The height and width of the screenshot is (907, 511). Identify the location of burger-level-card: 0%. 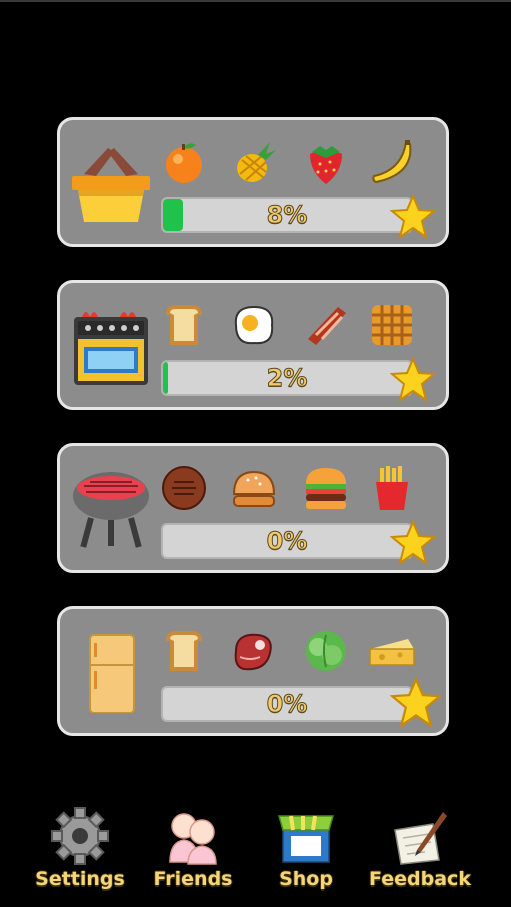
(253, 508).